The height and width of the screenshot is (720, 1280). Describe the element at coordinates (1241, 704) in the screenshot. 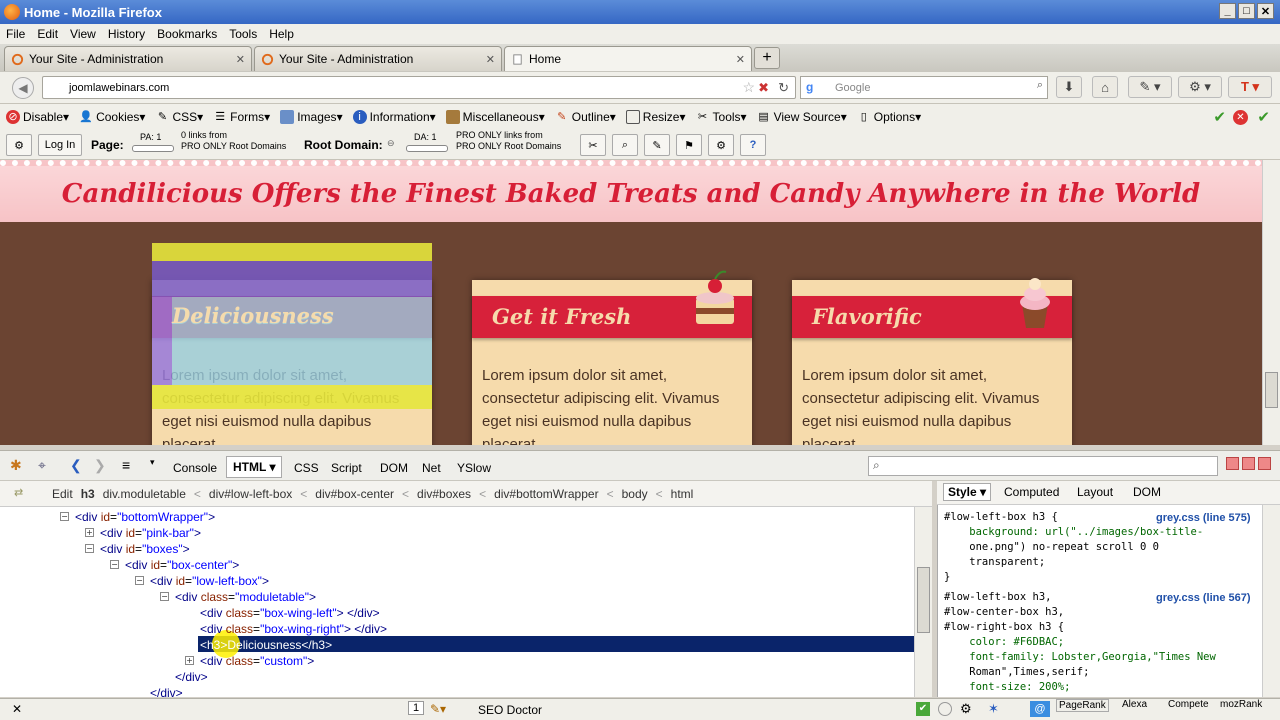

I see `mozrank-label: mozRank` at that location.